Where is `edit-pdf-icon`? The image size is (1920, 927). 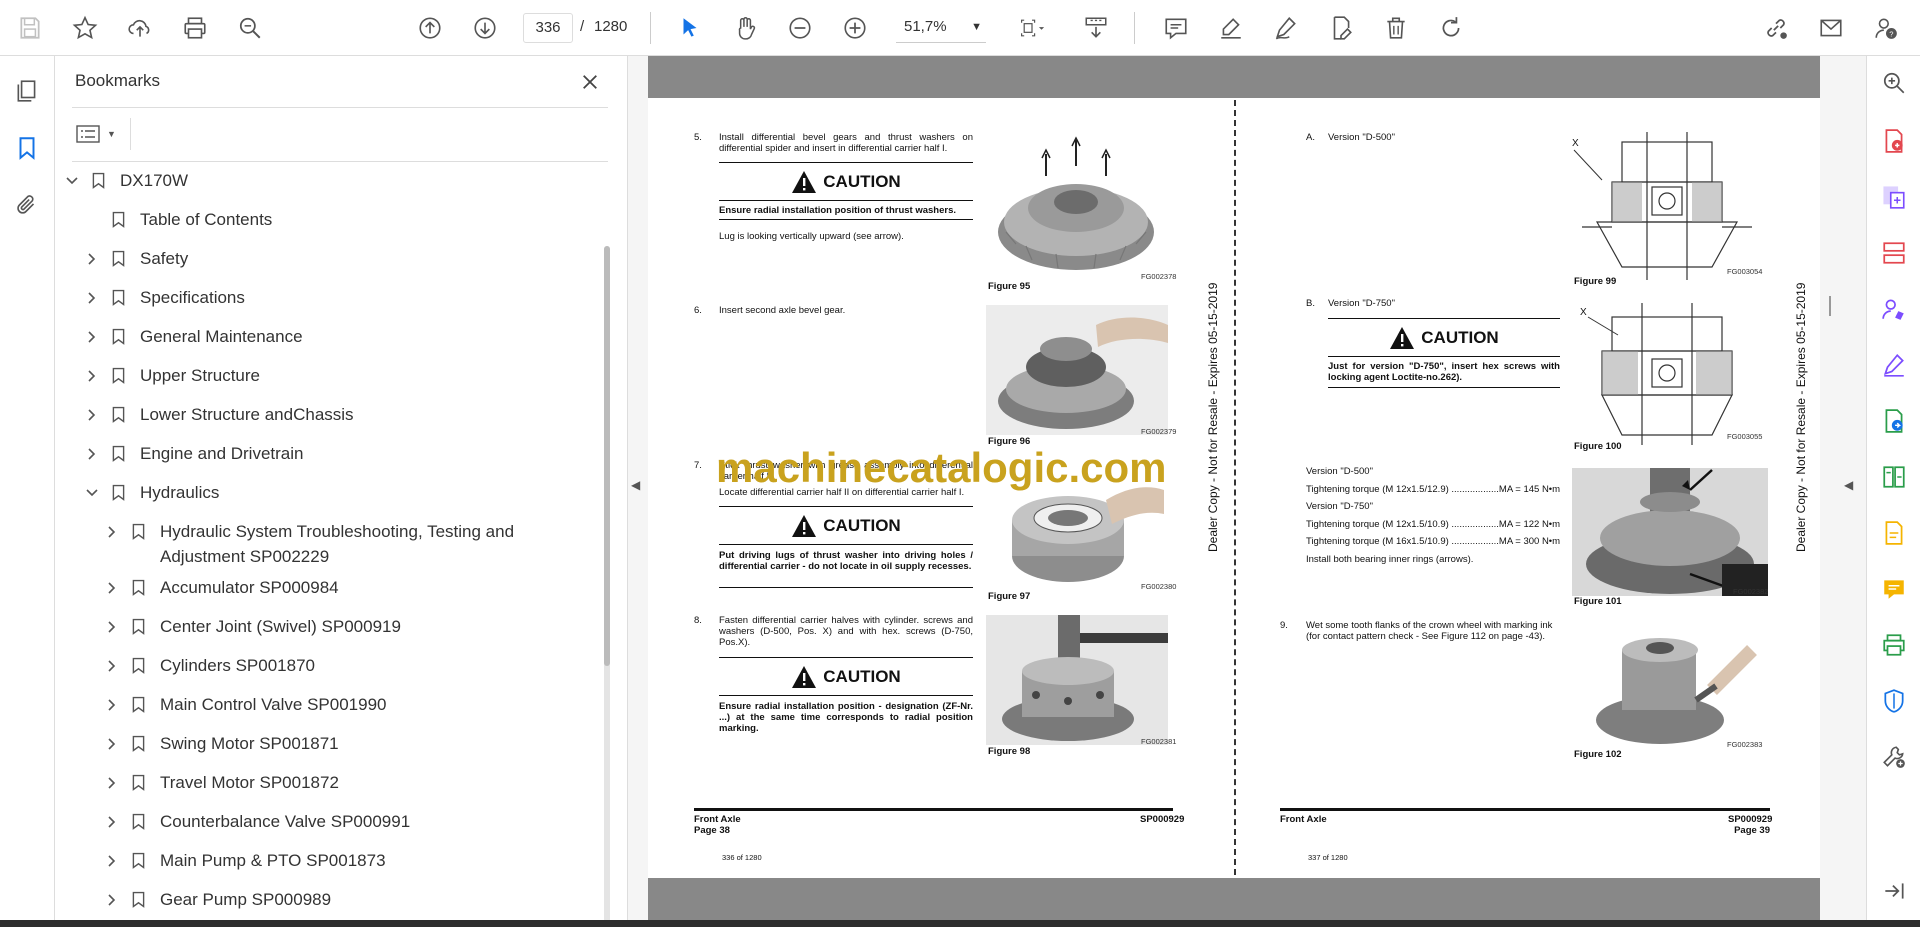
edit-pdf-icon is located at coordinates (1894, 533).